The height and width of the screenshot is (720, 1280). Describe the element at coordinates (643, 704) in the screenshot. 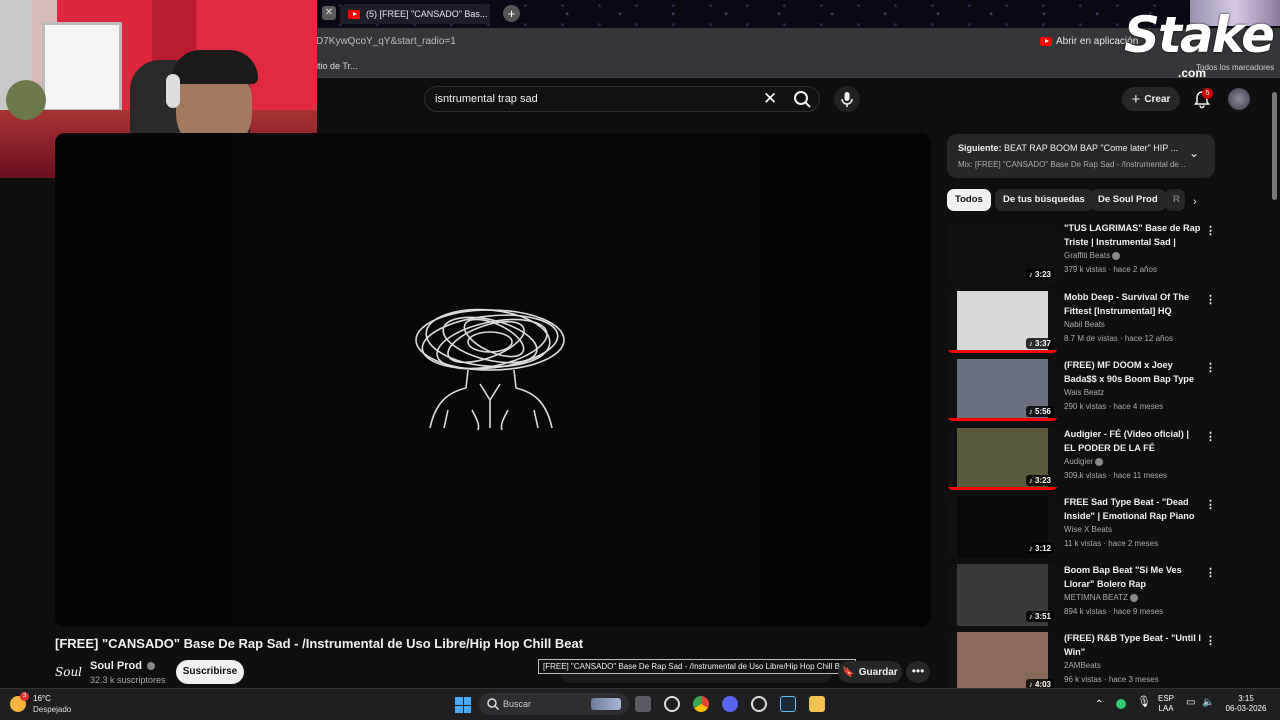

I see `task-view-icon` at that location.